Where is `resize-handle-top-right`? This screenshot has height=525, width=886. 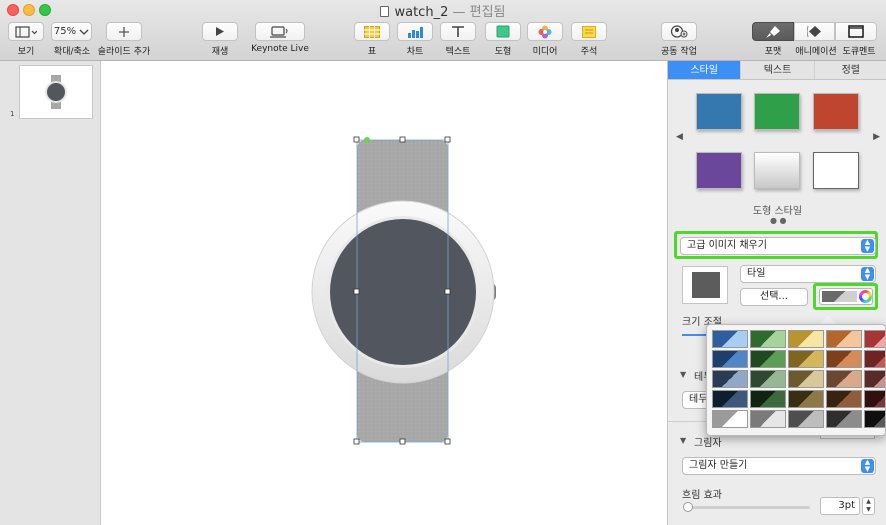 resize-handle-top-right is located at coordinates (447, 139).